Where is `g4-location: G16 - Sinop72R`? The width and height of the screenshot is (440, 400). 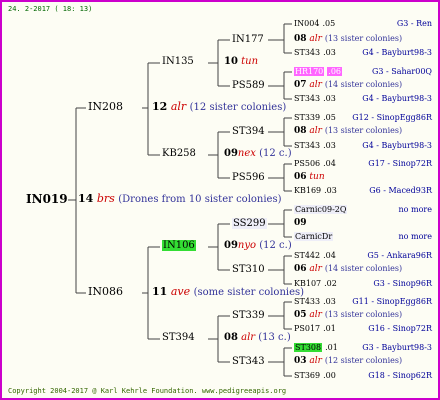
g4-location: G16 - Sinop72R is located at coordinates (400, 328).